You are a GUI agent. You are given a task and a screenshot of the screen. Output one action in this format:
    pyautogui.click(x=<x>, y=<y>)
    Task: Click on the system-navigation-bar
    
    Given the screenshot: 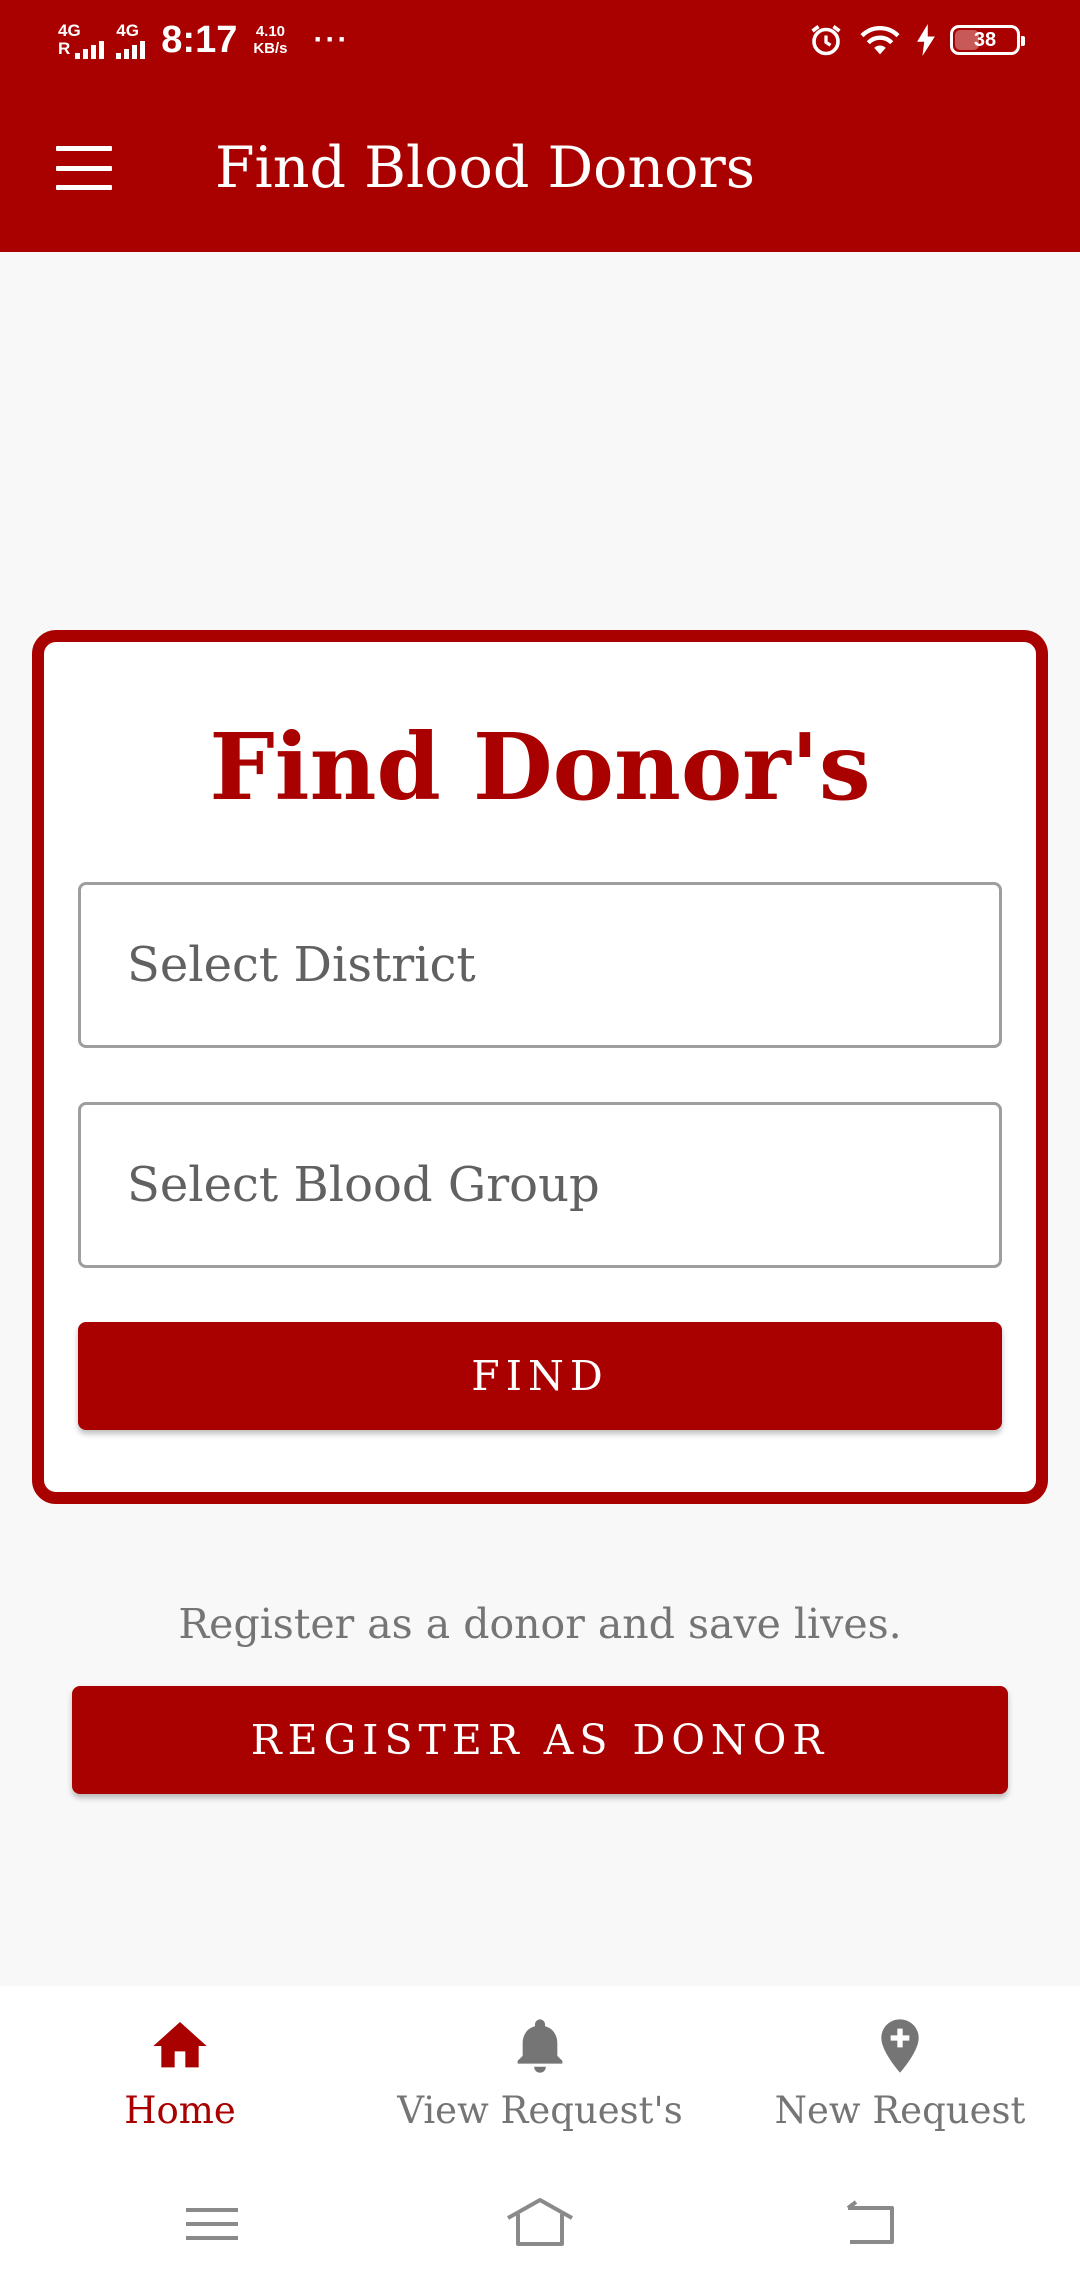 What is the action you would take?
    pyautogui.click(x=540, y=2226)
    